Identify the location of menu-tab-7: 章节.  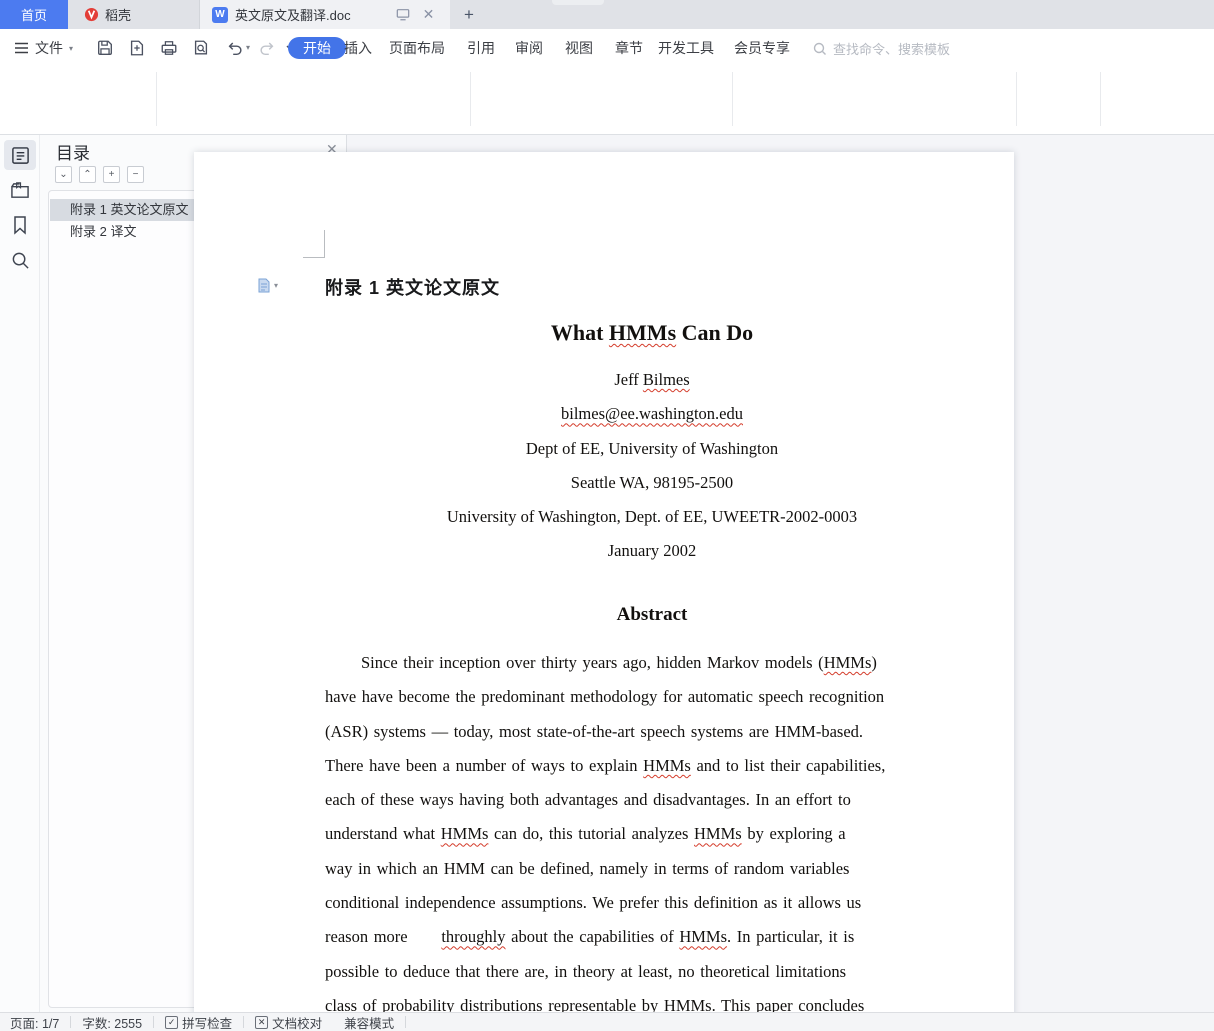
(629, 48).